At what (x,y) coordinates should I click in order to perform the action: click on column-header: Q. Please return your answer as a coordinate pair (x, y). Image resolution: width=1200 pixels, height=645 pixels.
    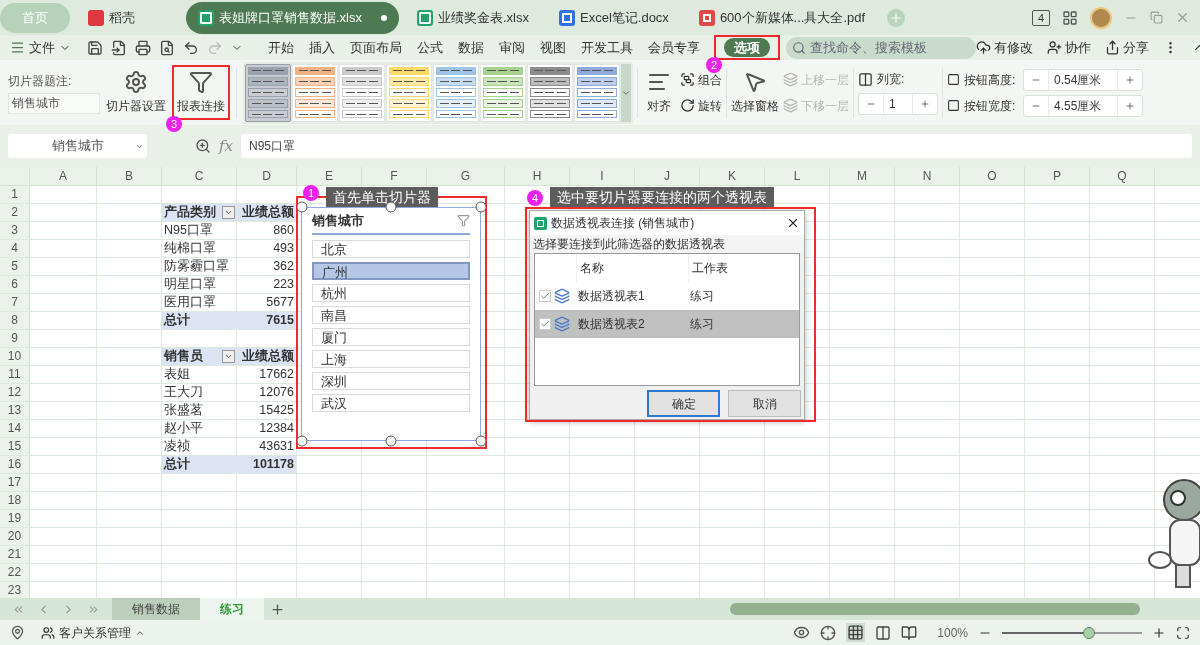
    Looking at the image, I should click on (1122, 176).